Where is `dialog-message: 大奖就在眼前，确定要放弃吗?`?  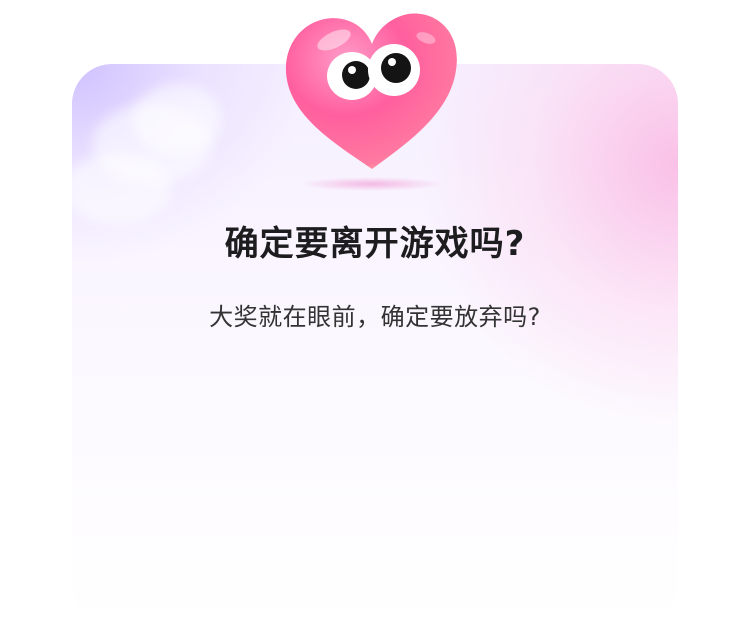
dialog-message: 大奖就在眼前，确定要放弃吗? is located at coordinates (375, 317).